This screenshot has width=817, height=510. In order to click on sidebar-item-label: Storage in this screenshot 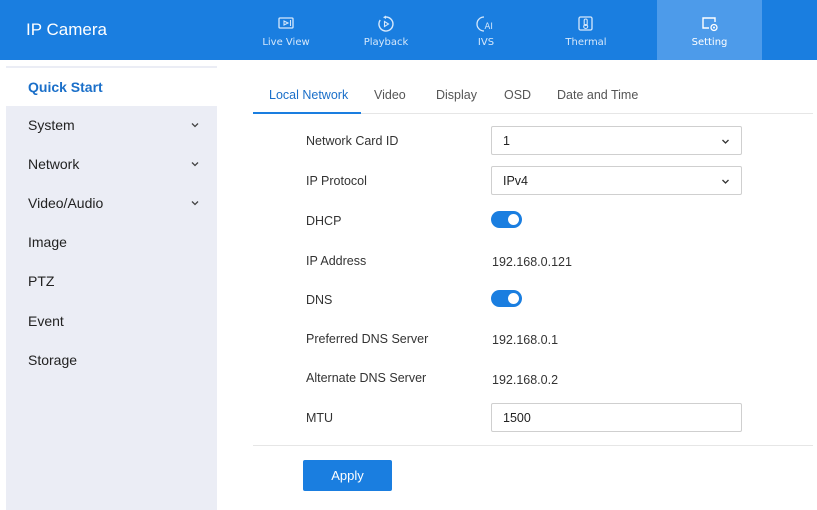, I will do `click(53, 360)`.